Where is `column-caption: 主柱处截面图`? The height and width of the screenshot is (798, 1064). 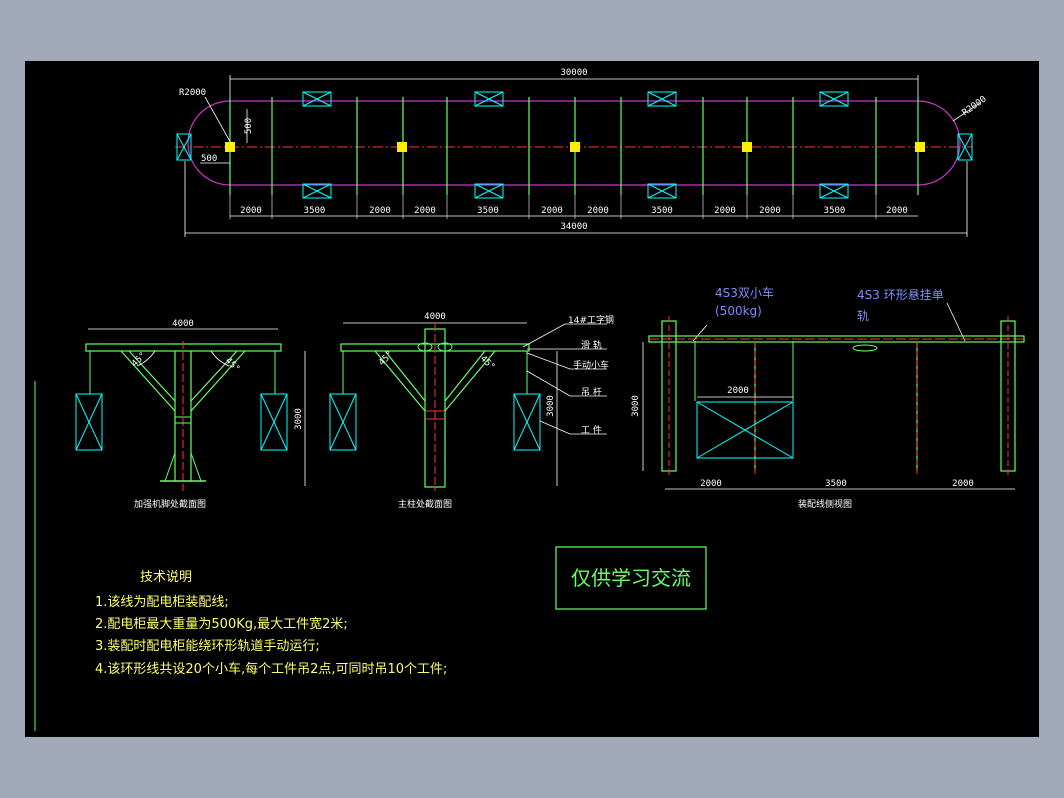
column-caption: 主柱处截面图 is located at coordinates (425, 504).